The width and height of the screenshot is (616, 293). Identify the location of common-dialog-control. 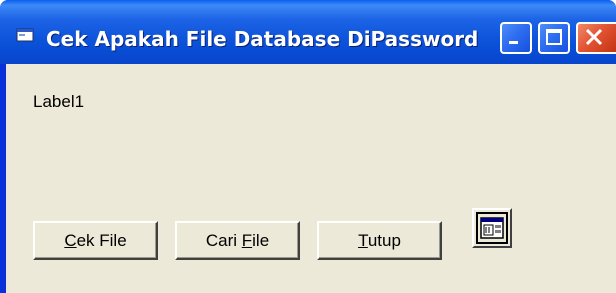
(492, 228).